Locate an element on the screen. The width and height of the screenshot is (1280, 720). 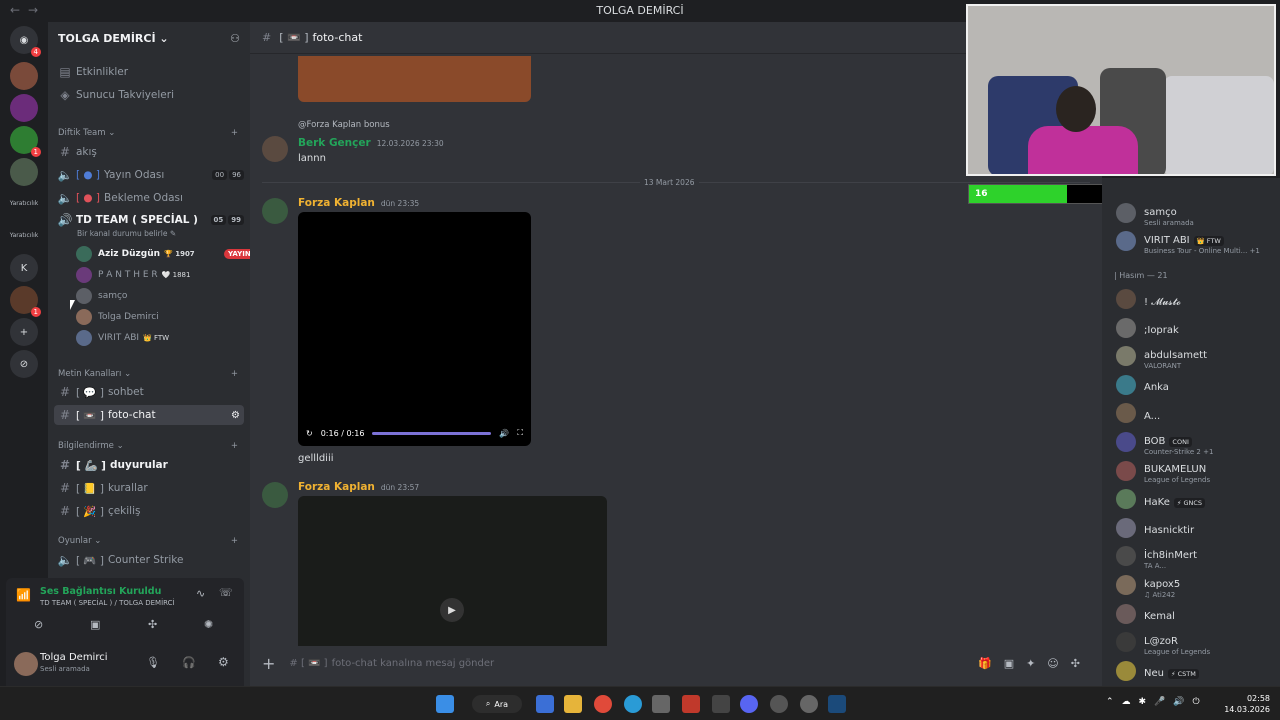
channel-sohbet: #[ 💬 ] sohbet is located at coordinates (149, 392).